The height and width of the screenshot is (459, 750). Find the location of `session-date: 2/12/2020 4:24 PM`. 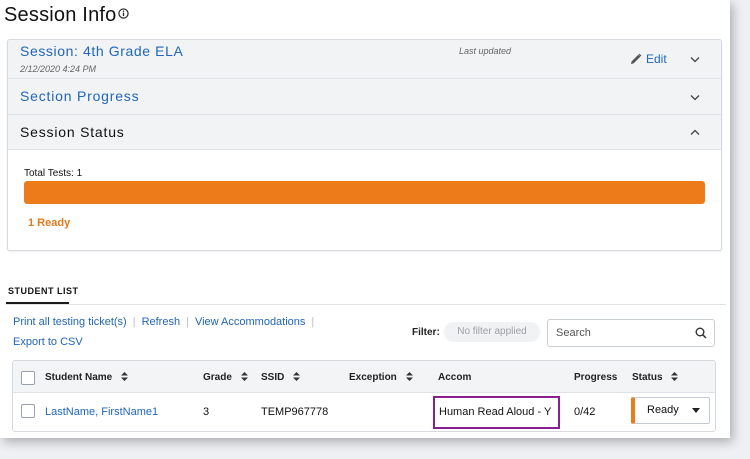

session-date: 2/12/2020 4:24 PM is located at coordinates (58, 69).